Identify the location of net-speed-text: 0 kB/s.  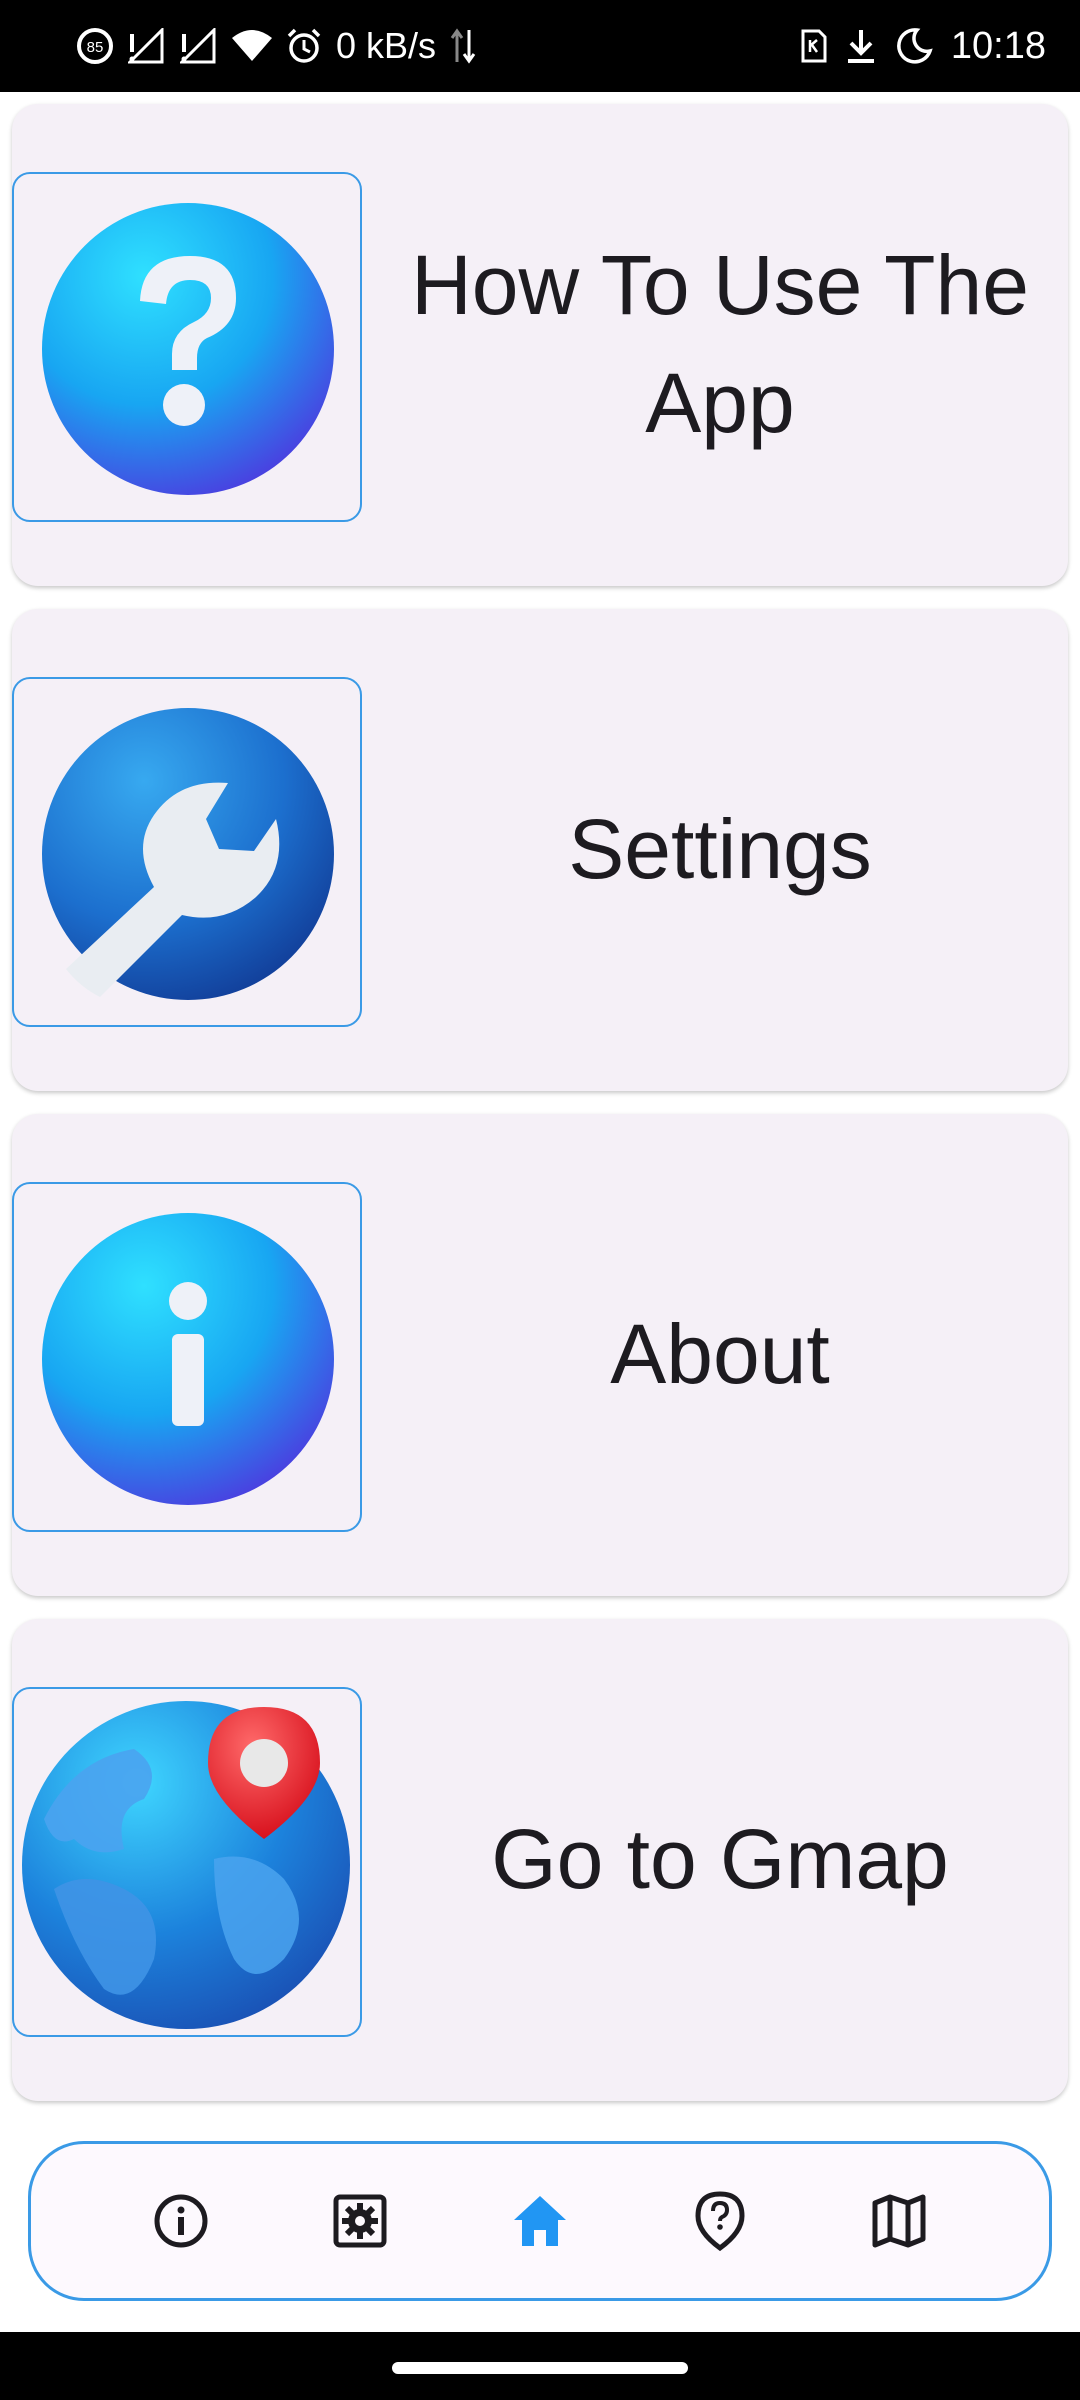
(386, 45).